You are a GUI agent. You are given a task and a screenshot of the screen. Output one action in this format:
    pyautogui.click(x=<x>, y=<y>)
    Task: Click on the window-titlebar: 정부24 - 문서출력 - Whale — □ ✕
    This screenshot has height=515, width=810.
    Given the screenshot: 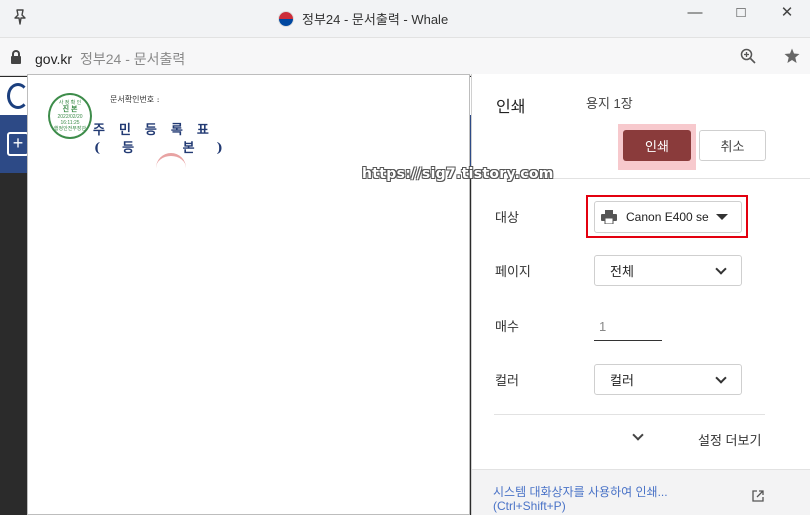 What is the action you would take?
    pyautogui.click(x=405, y=19)
    